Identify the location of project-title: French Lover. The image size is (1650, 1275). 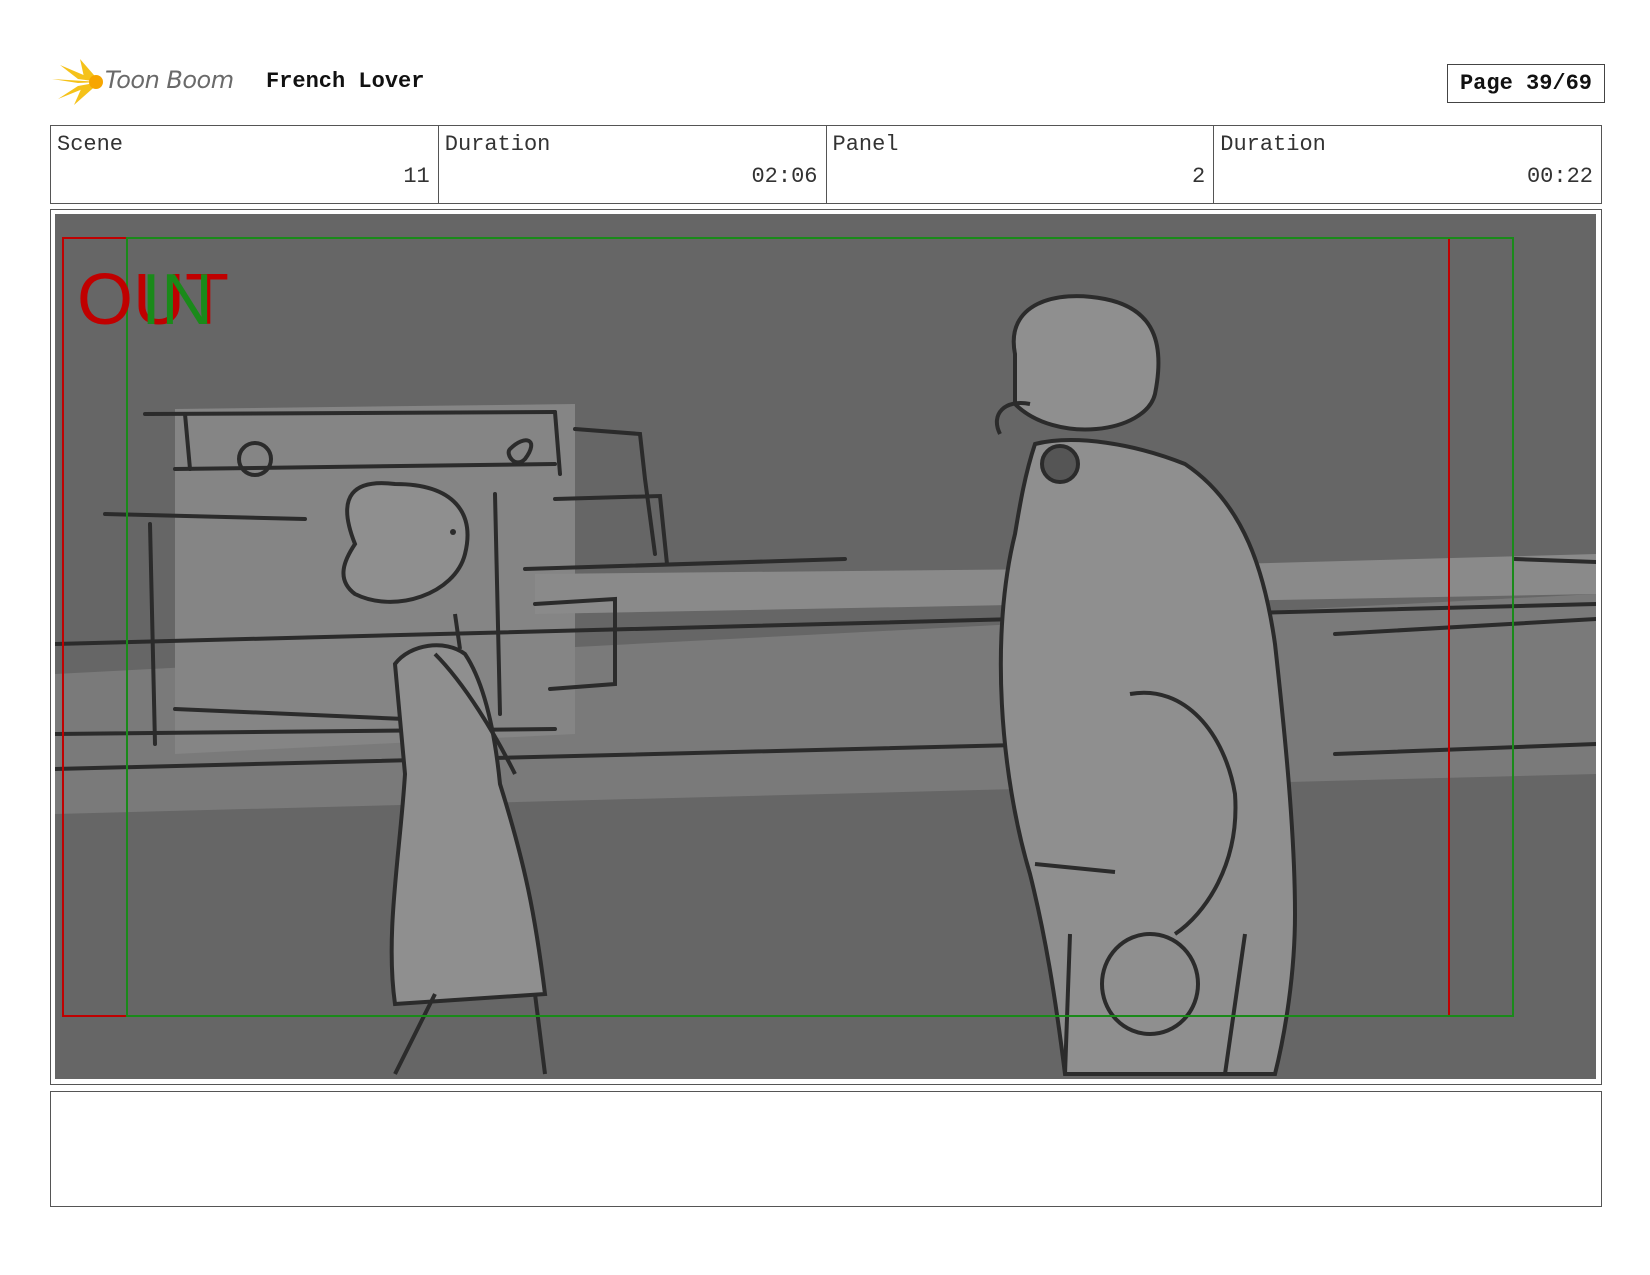
(345, 81).